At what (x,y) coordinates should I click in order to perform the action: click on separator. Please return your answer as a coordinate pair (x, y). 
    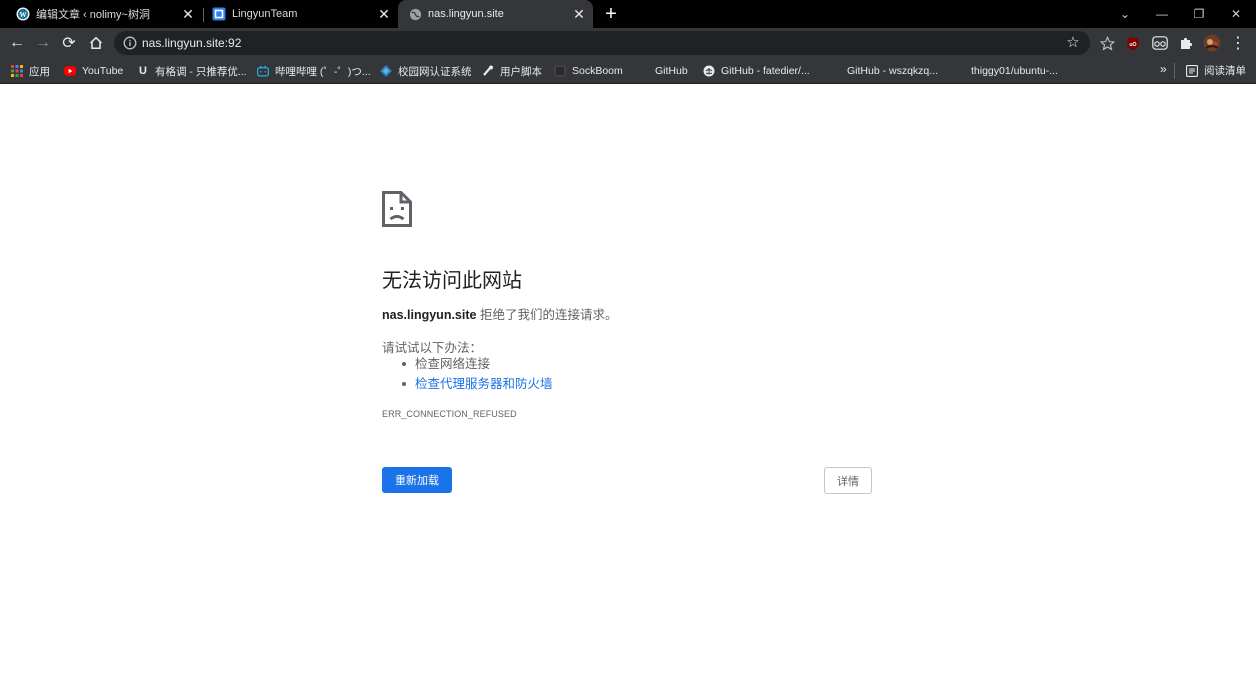
    Looking at the image, I should click on (1174, 71).